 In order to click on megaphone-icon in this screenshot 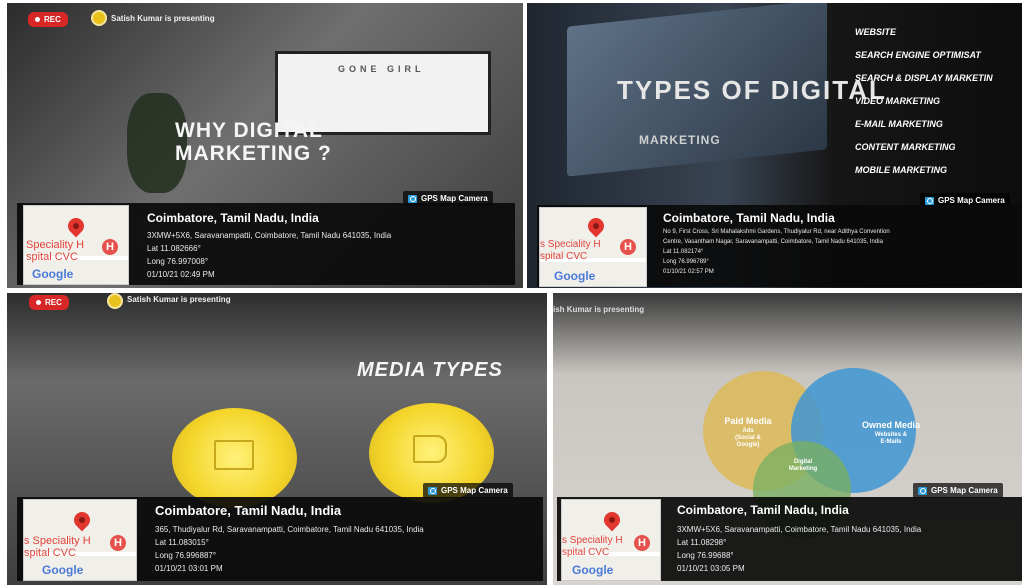, I will do `click(430, 449)`.